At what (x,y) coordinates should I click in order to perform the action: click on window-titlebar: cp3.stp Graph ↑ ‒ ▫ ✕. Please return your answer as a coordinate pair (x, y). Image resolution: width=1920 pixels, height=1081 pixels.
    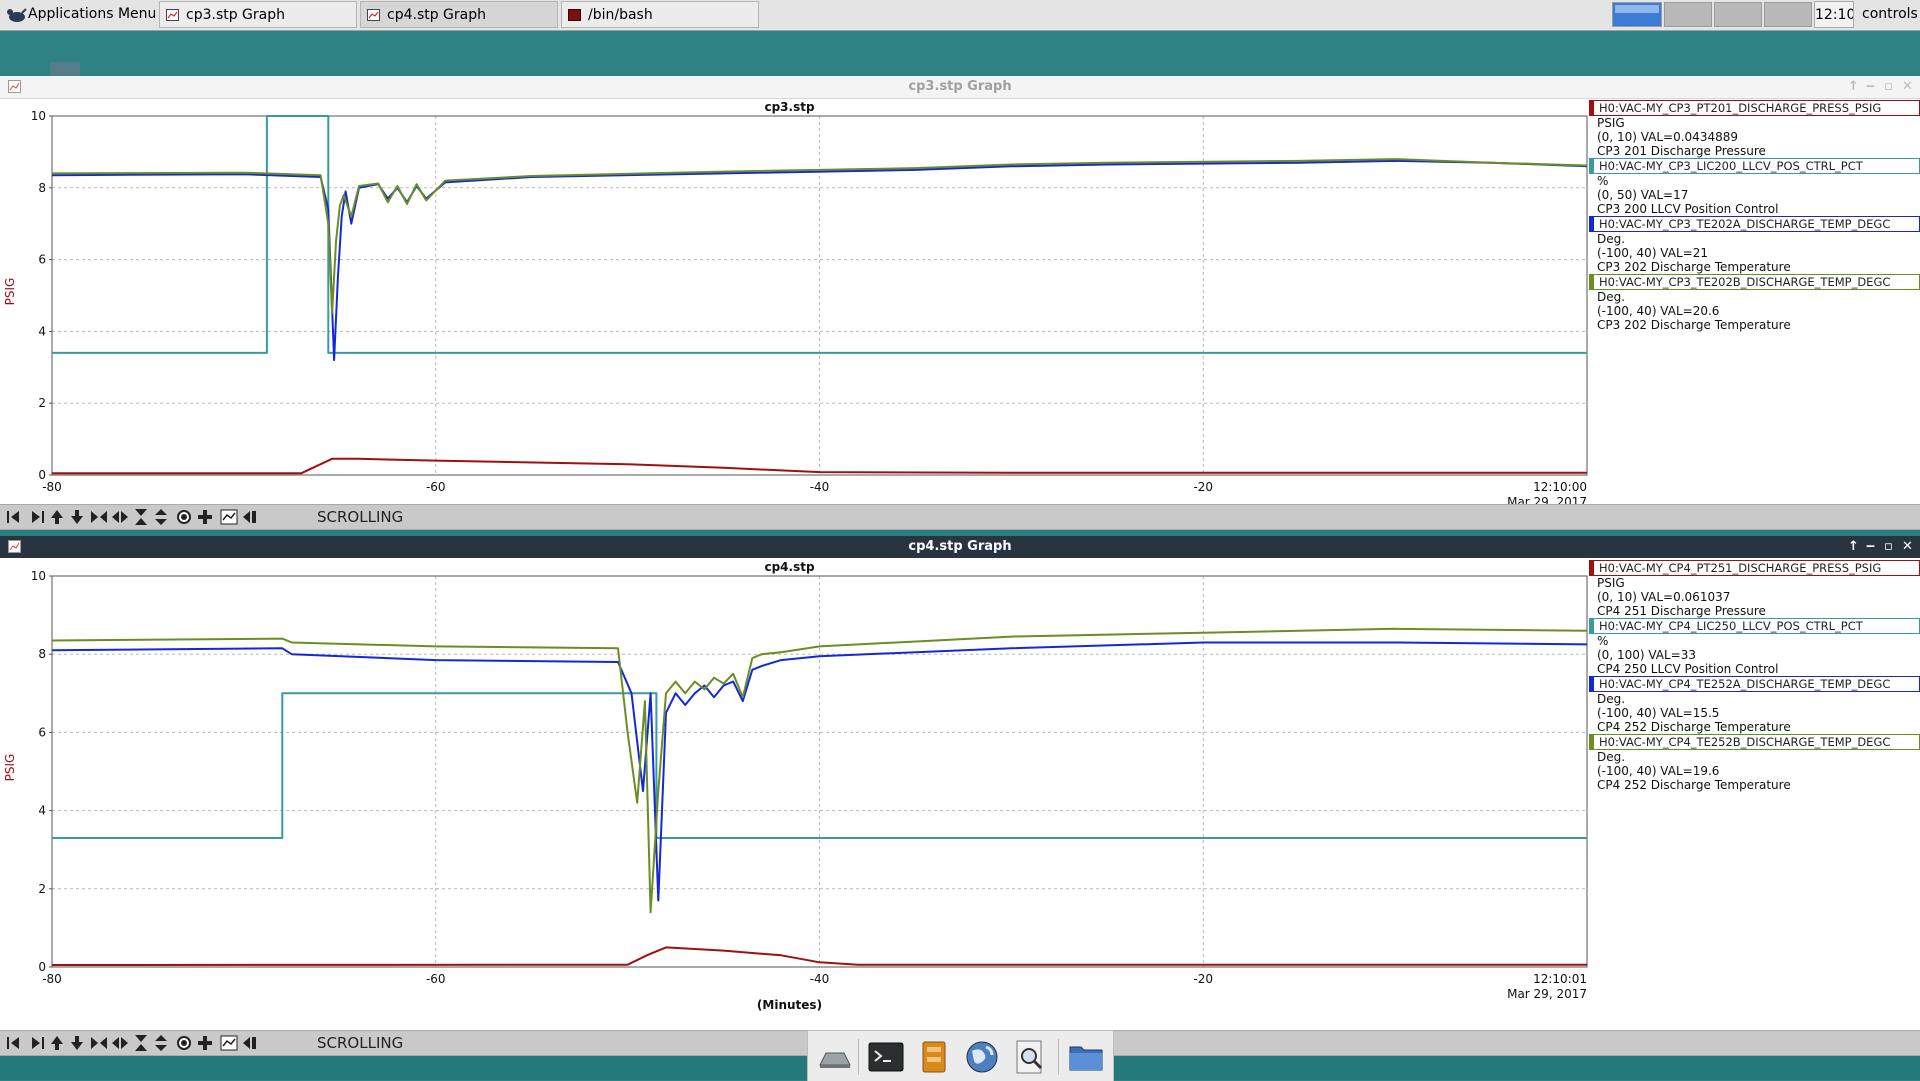
    Looking at the image, I should click on (960, 87).